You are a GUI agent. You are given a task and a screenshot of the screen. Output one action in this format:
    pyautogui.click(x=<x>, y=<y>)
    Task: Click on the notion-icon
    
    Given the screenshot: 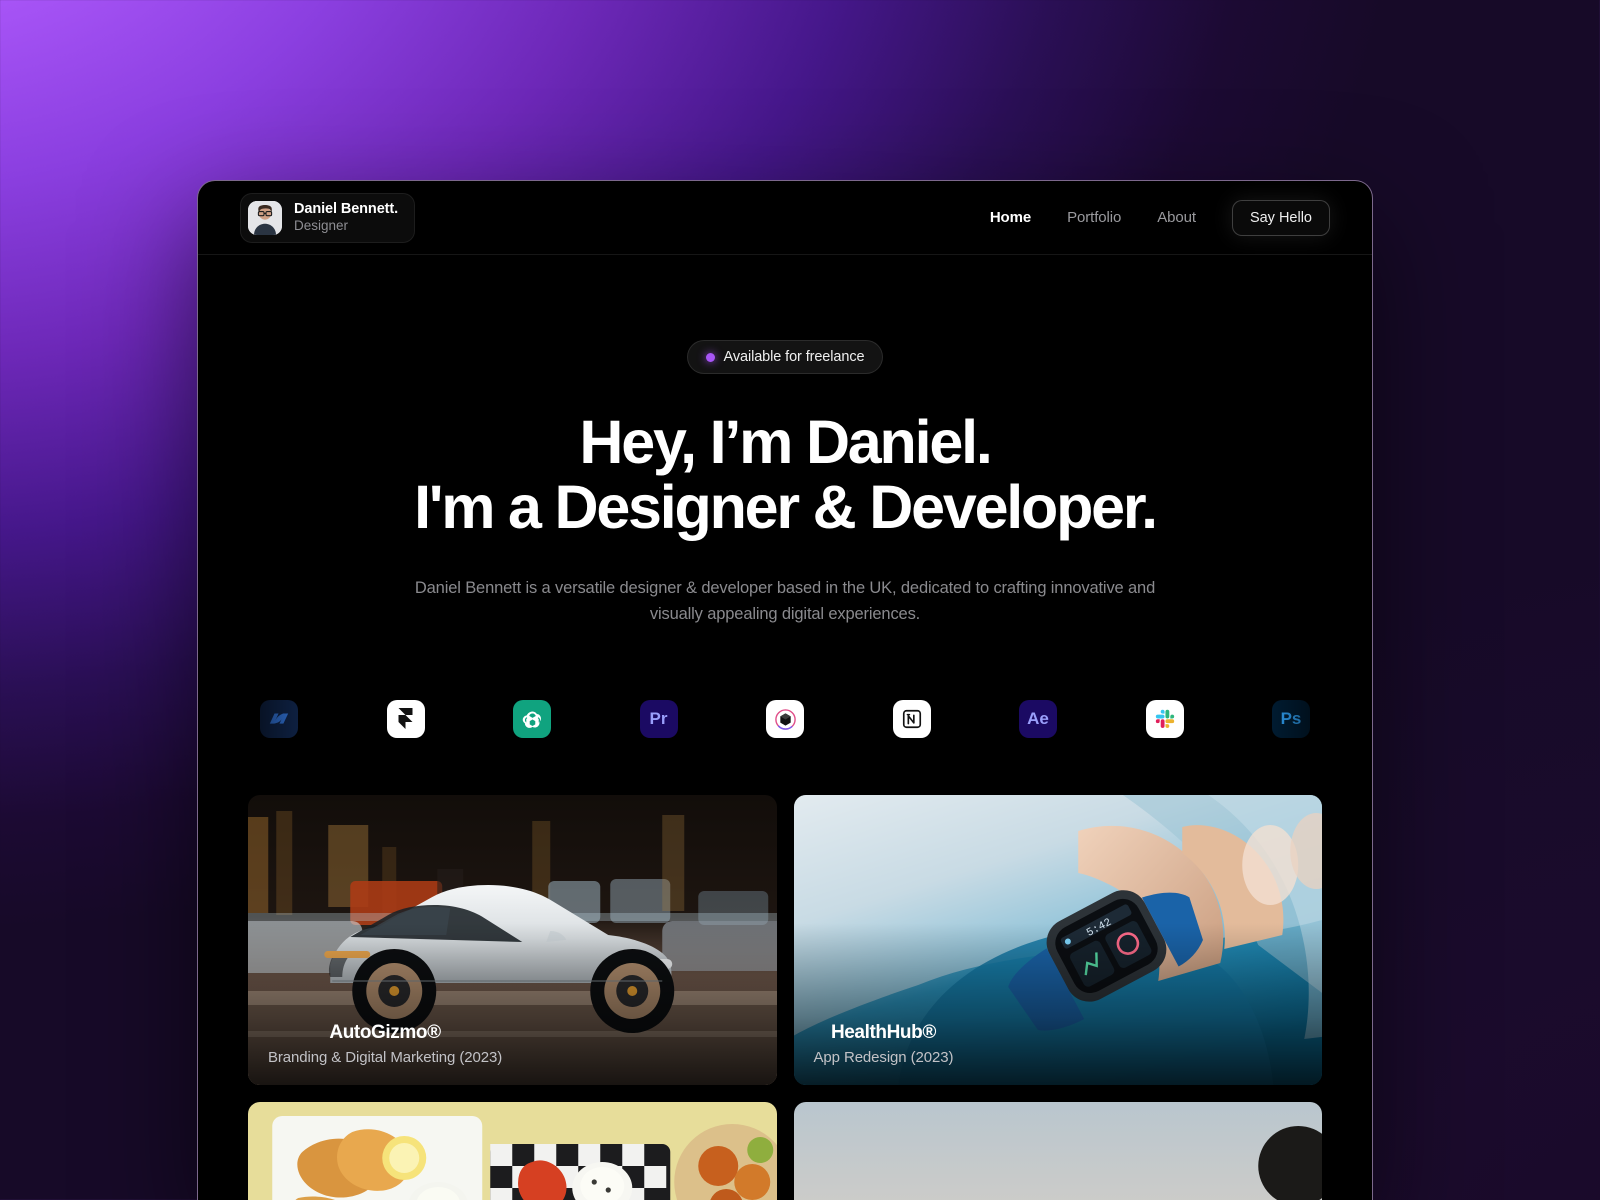 What is the action you would take?
    pyautogui.click(x=911, y=719)
    